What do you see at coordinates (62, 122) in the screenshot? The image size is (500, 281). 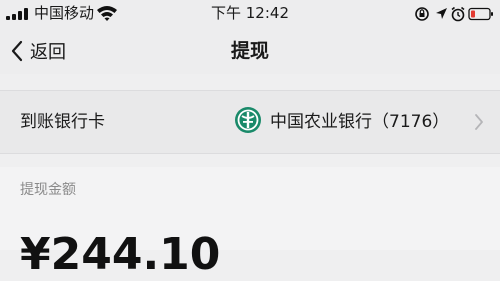 I see `card-row-label: 到账银行卡` at bounding box center [62, 122].